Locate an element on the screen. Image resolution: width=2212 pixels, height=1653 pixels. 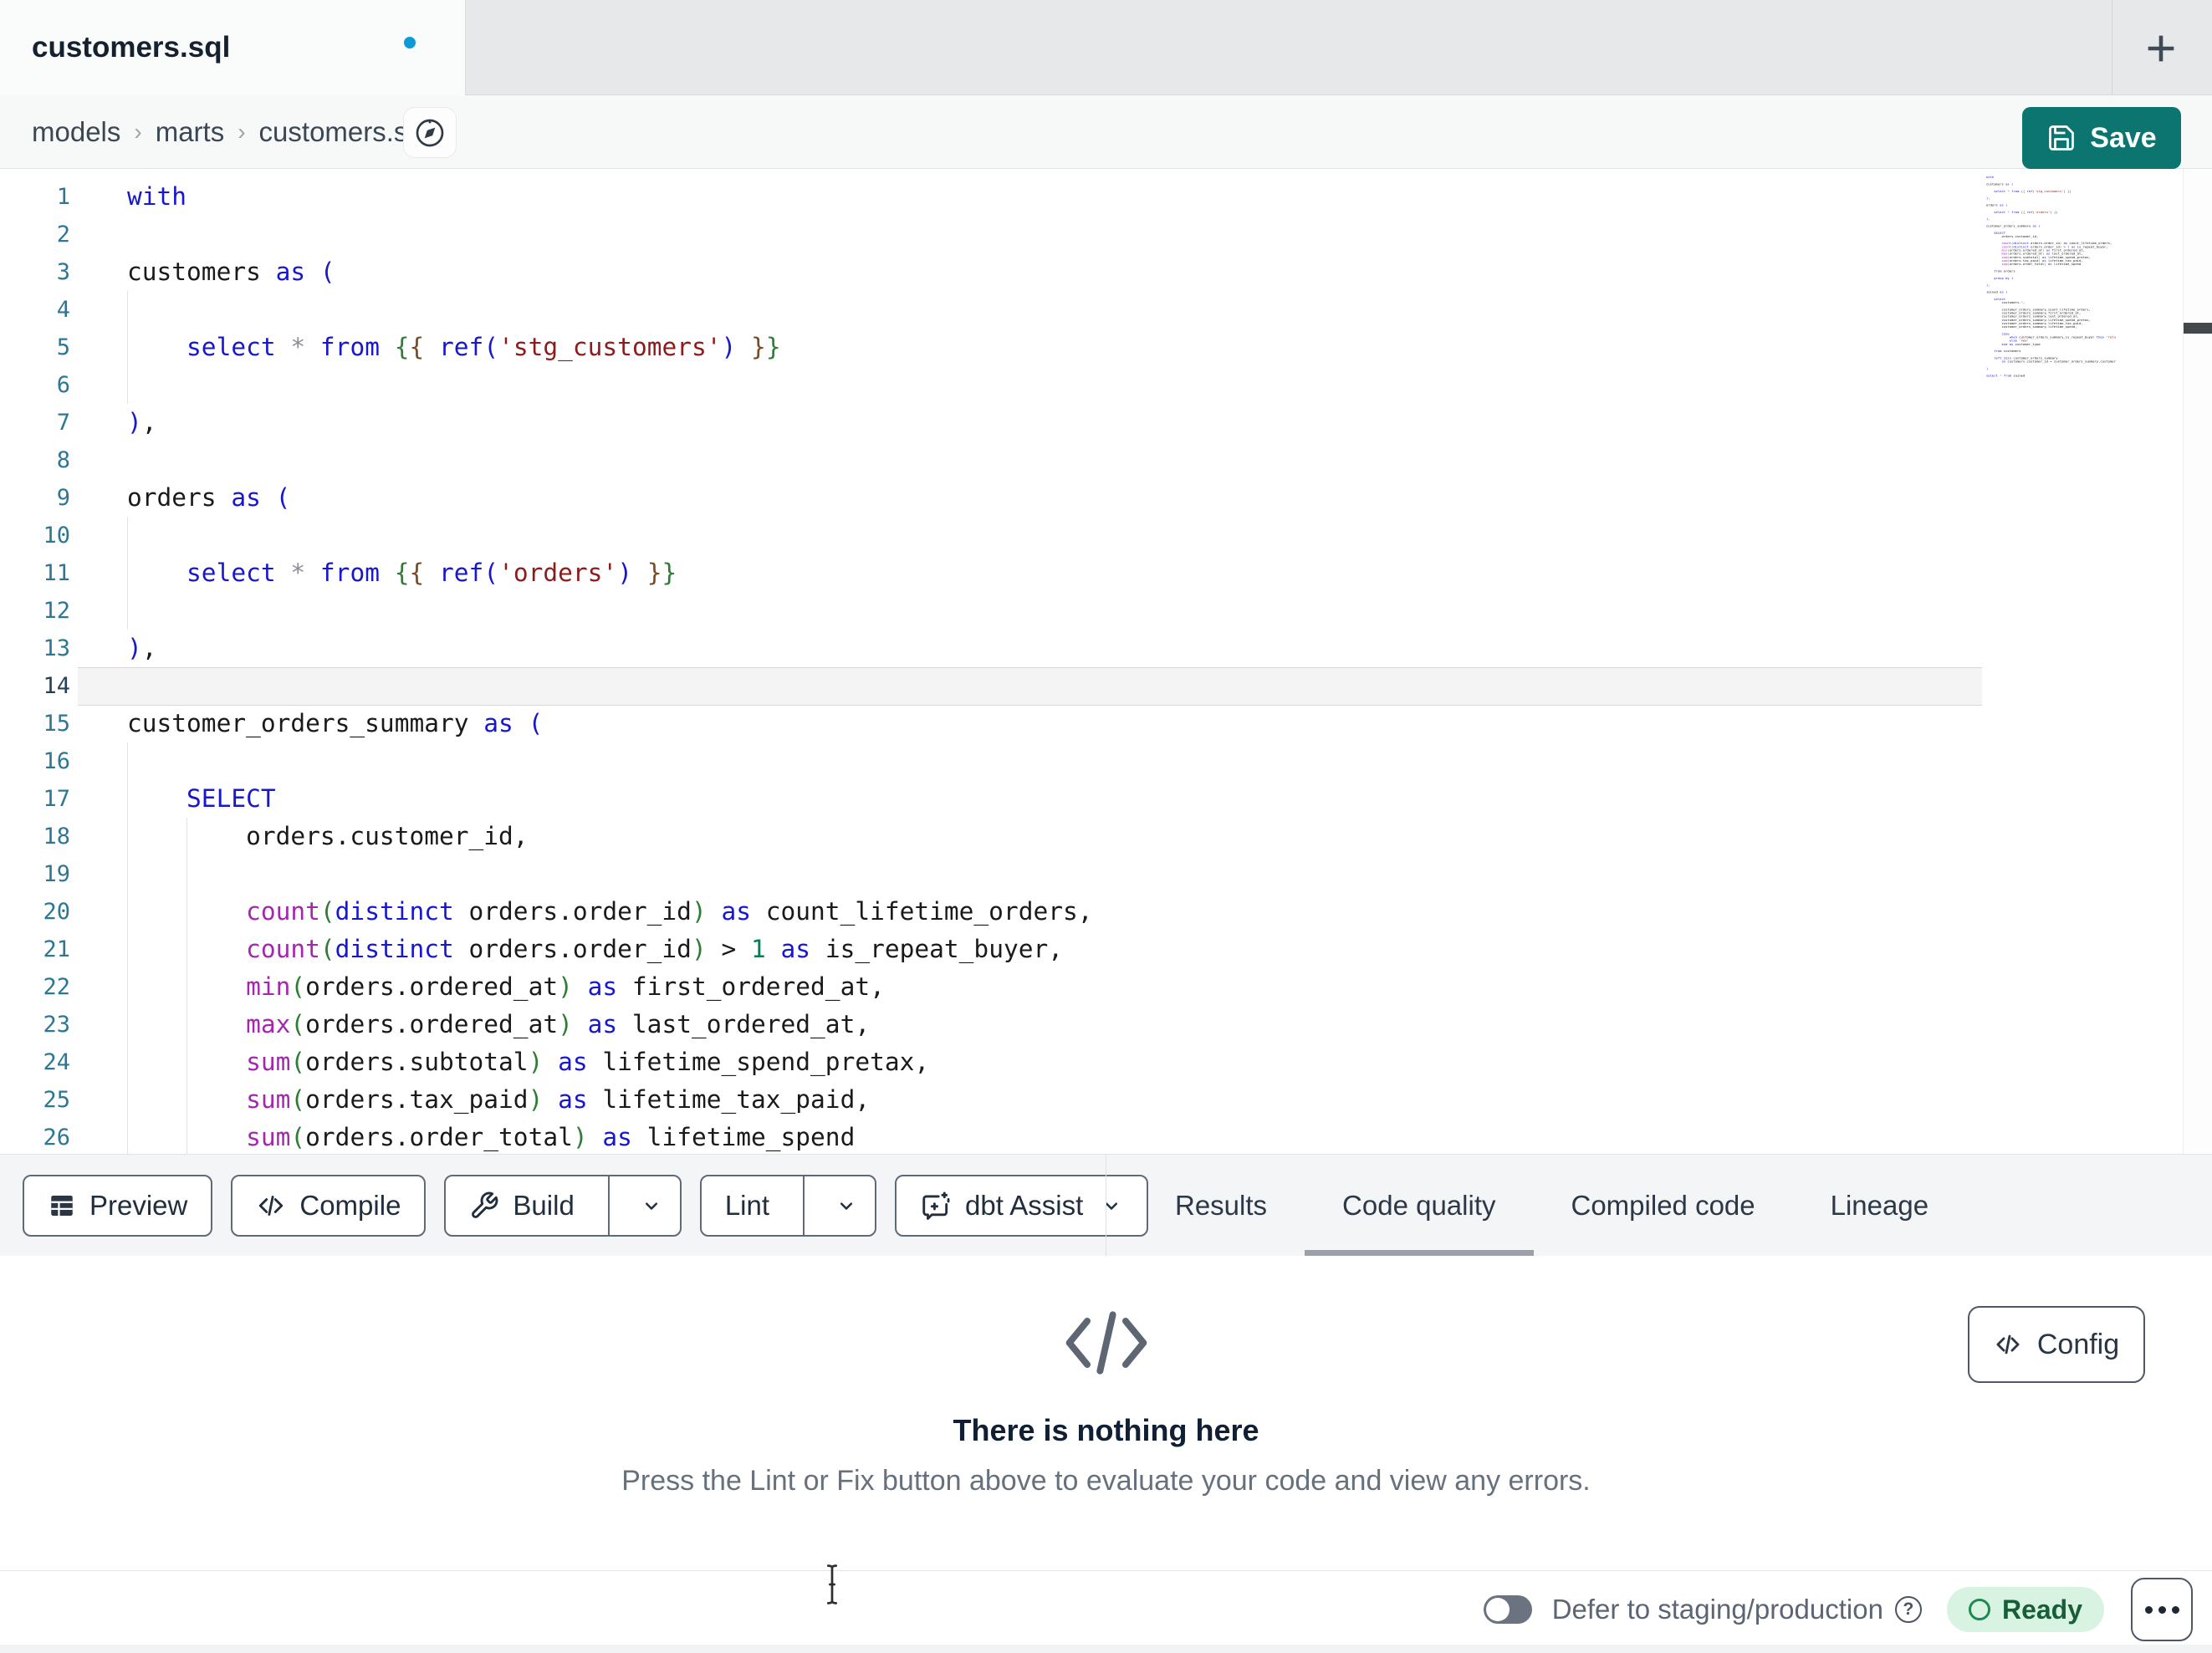
wrench-icon is located at coordinates (484, 1206).